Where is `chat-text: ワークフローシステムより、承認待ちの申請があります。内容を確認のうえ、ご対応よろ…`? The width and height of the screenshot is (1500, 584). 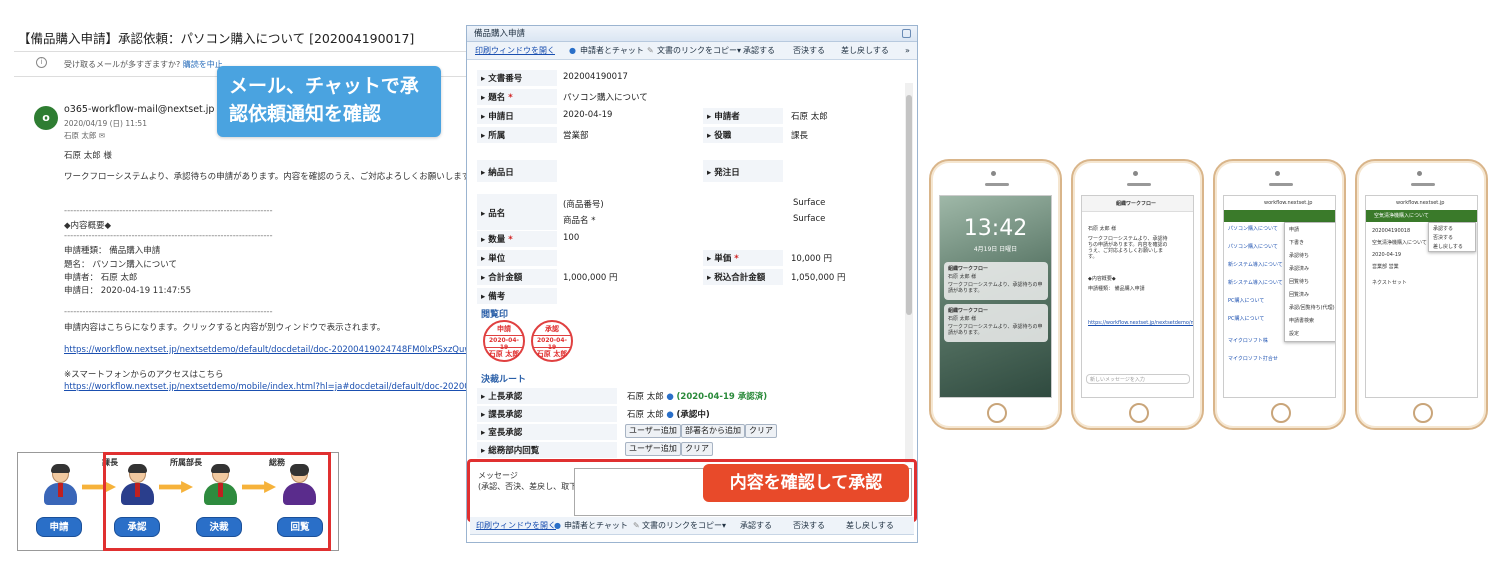 chat-text: ワークフローシステムより、承認待ちの申請があります。内容を確認のうえ、ご対応よろ… is located at coordinates (1128, 248).